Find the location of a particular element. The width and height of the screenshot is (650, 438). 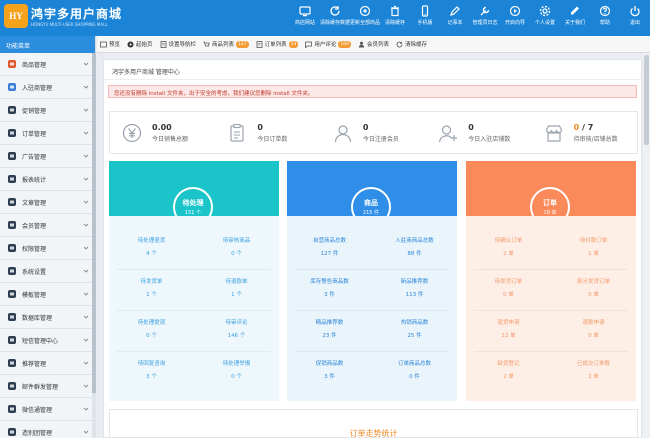

sidebar-scrollbar-thumb is located at coordinates (94, 223).